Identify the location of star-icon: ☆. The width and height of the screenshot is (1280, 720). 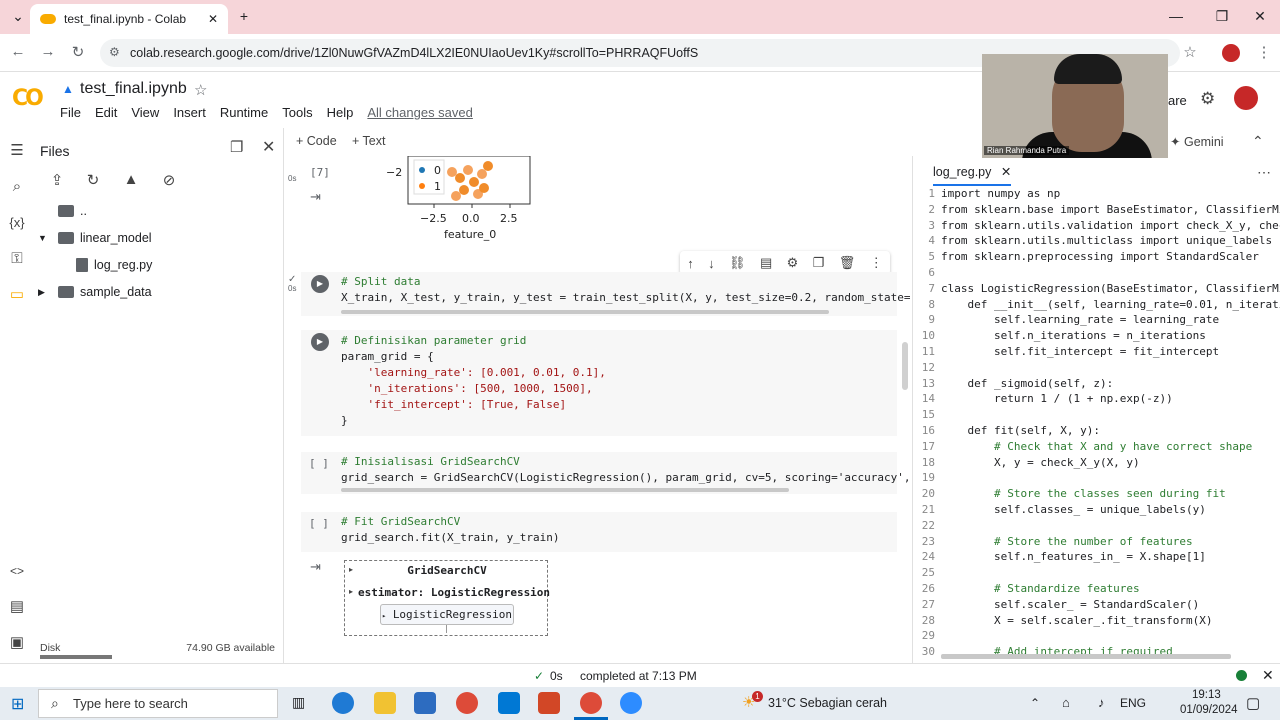
(200, 90).